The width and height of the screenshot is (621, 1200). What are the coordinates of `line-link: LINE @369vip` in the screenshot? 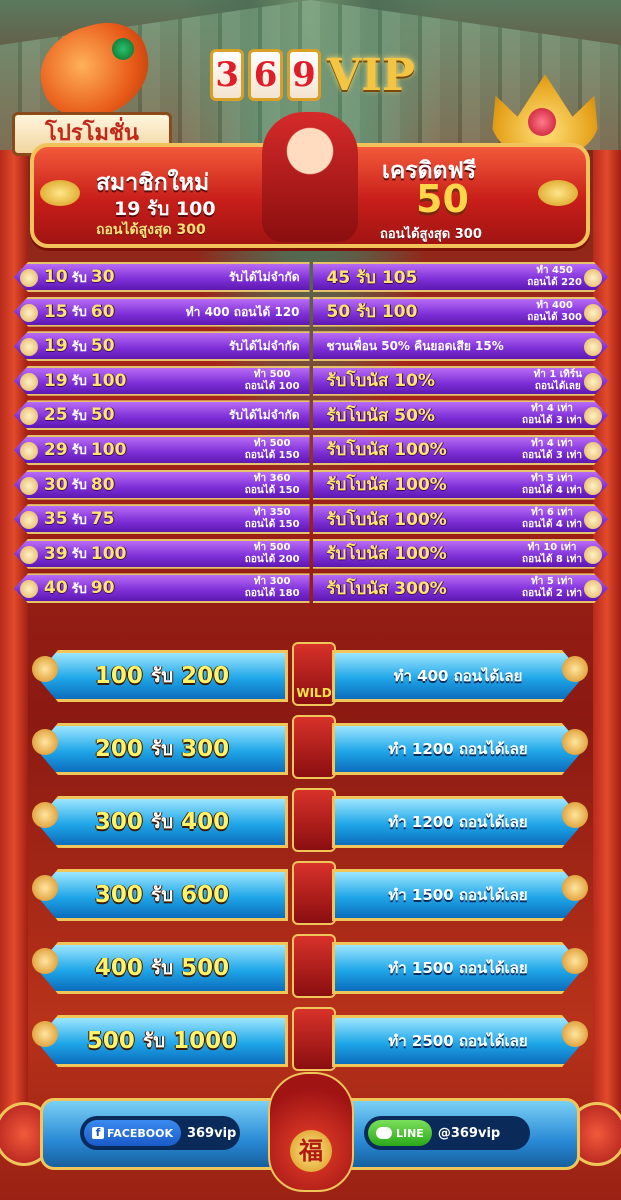 It's located at (447, 1133).